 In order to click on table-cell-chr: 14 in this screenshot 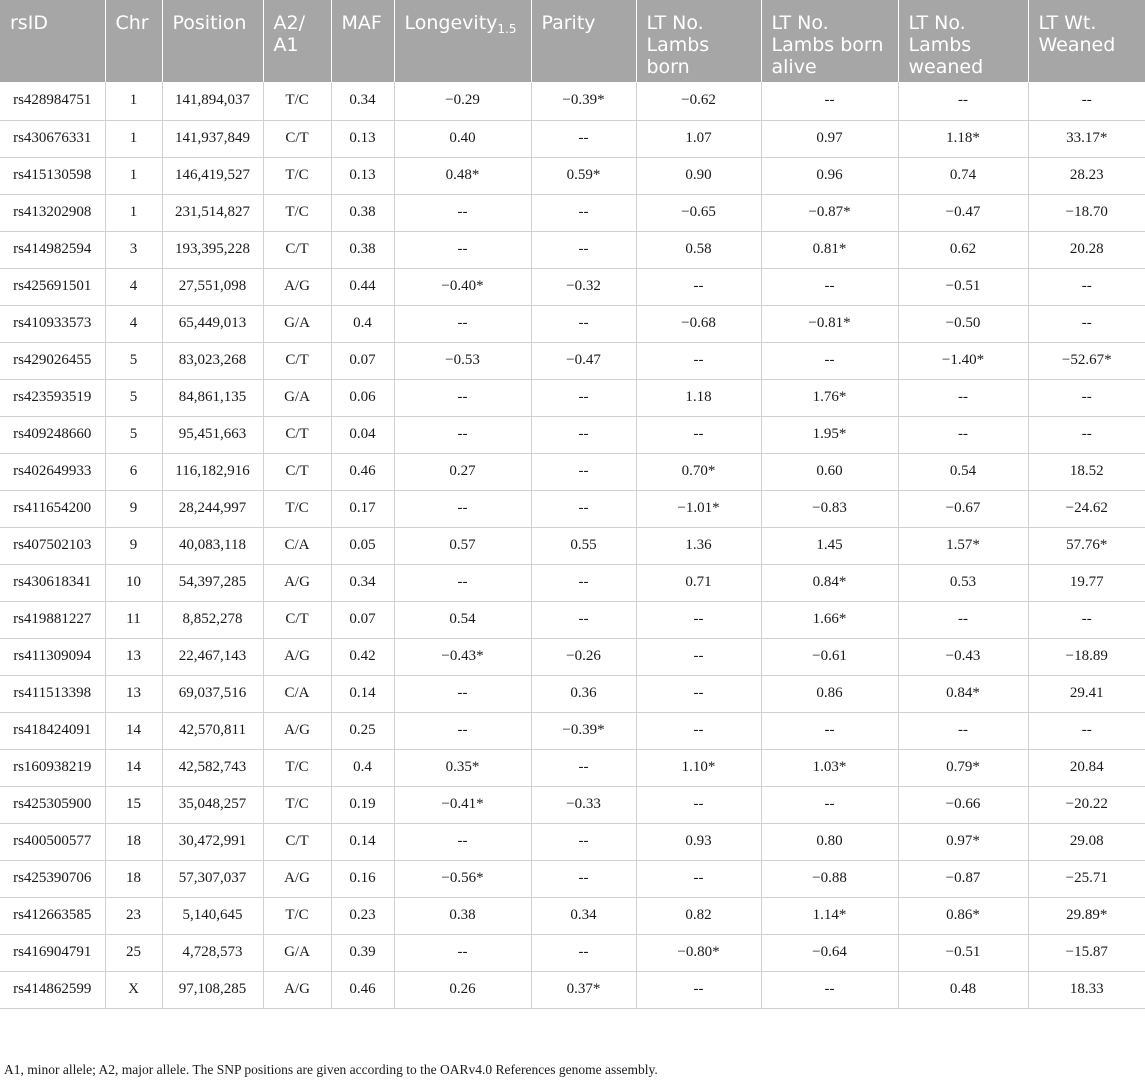, I will do `click(133, 768)`.